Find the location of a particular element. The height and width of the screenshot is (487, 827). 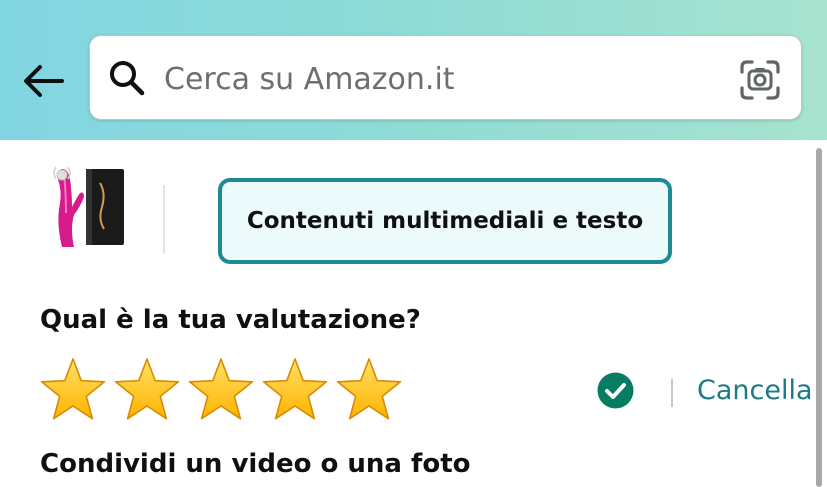

product-thumbnail is located at coordinates (86, 208).